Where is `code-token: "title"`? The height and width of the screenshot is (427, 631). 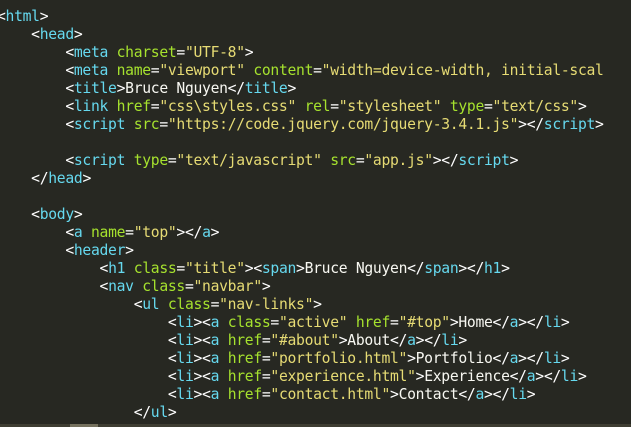 code-token: "title" is located at coordinates (214, 268).